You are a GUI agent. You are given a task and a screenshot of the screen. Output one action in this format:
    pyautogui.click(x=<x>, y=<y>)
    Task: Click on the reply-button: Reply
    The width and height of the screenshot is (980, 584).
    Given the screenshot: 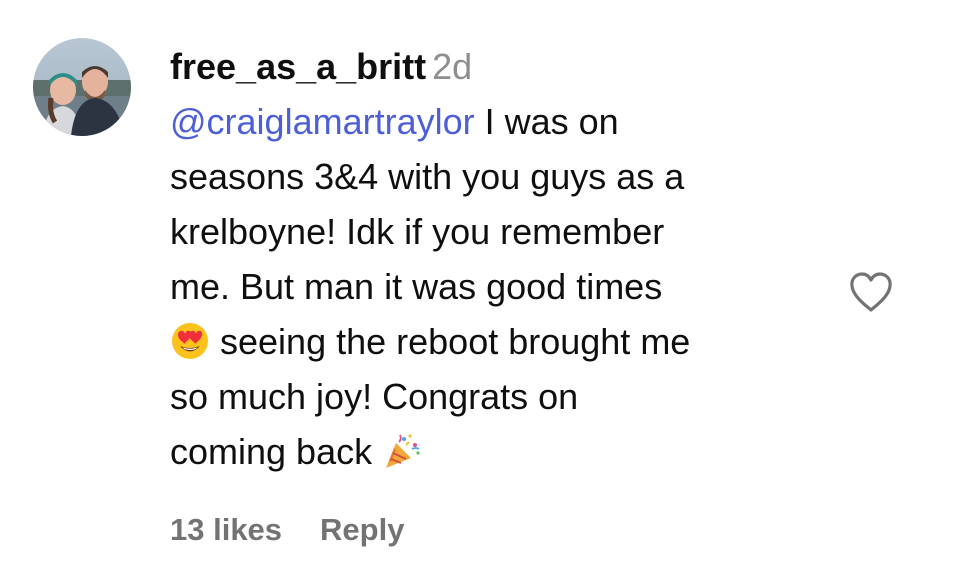 What is the action you would take?
    pyautogui.click(x=362, y=530)
    